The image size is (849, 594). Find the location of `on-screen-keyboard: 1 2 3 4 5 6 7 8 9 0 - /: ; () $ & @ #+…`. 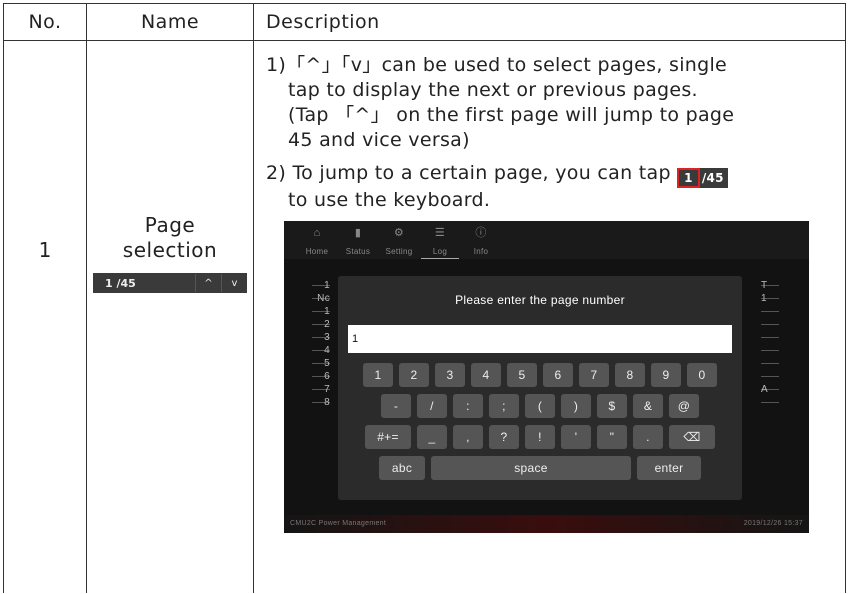

on-screen-keyboard: 1 2 3 4 5 6 7 8 9 0 - /: ; () $ & @ #+… is located at coordinates (540, 421).